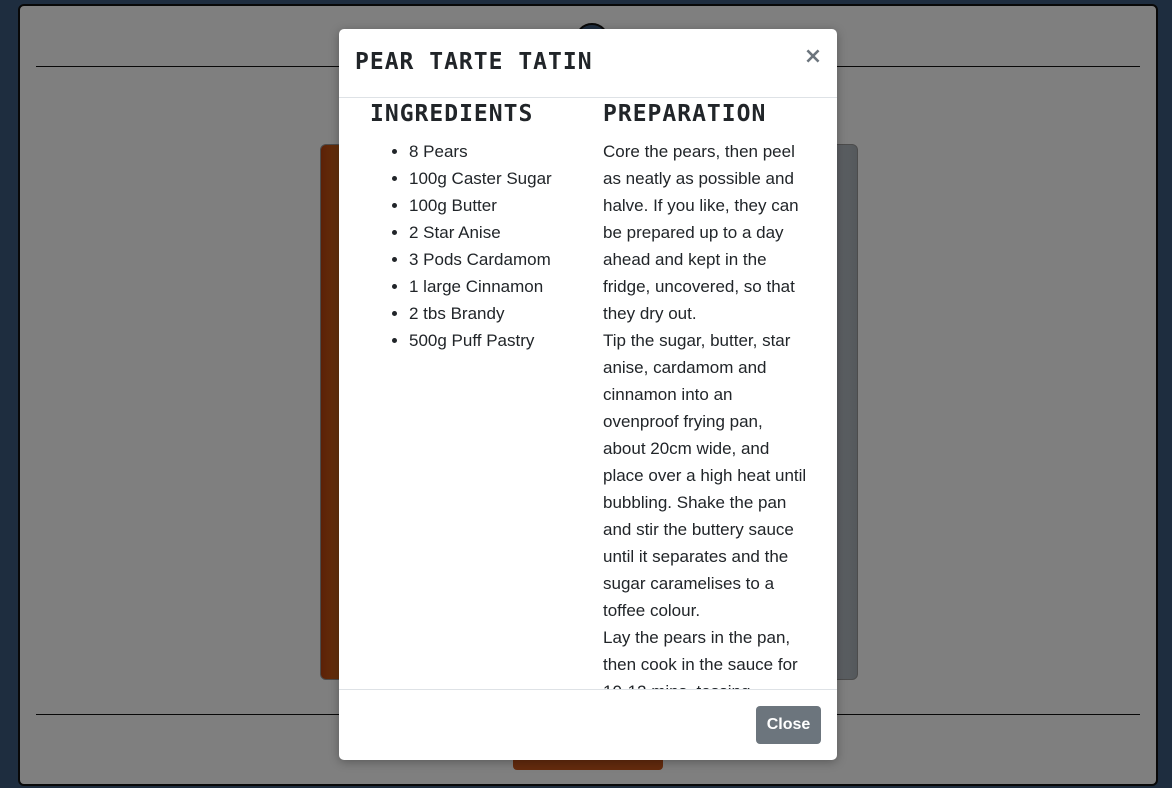 This screenshot has height=788, width=1172. I want to click on modal-footer: Close, so click(588, 724).